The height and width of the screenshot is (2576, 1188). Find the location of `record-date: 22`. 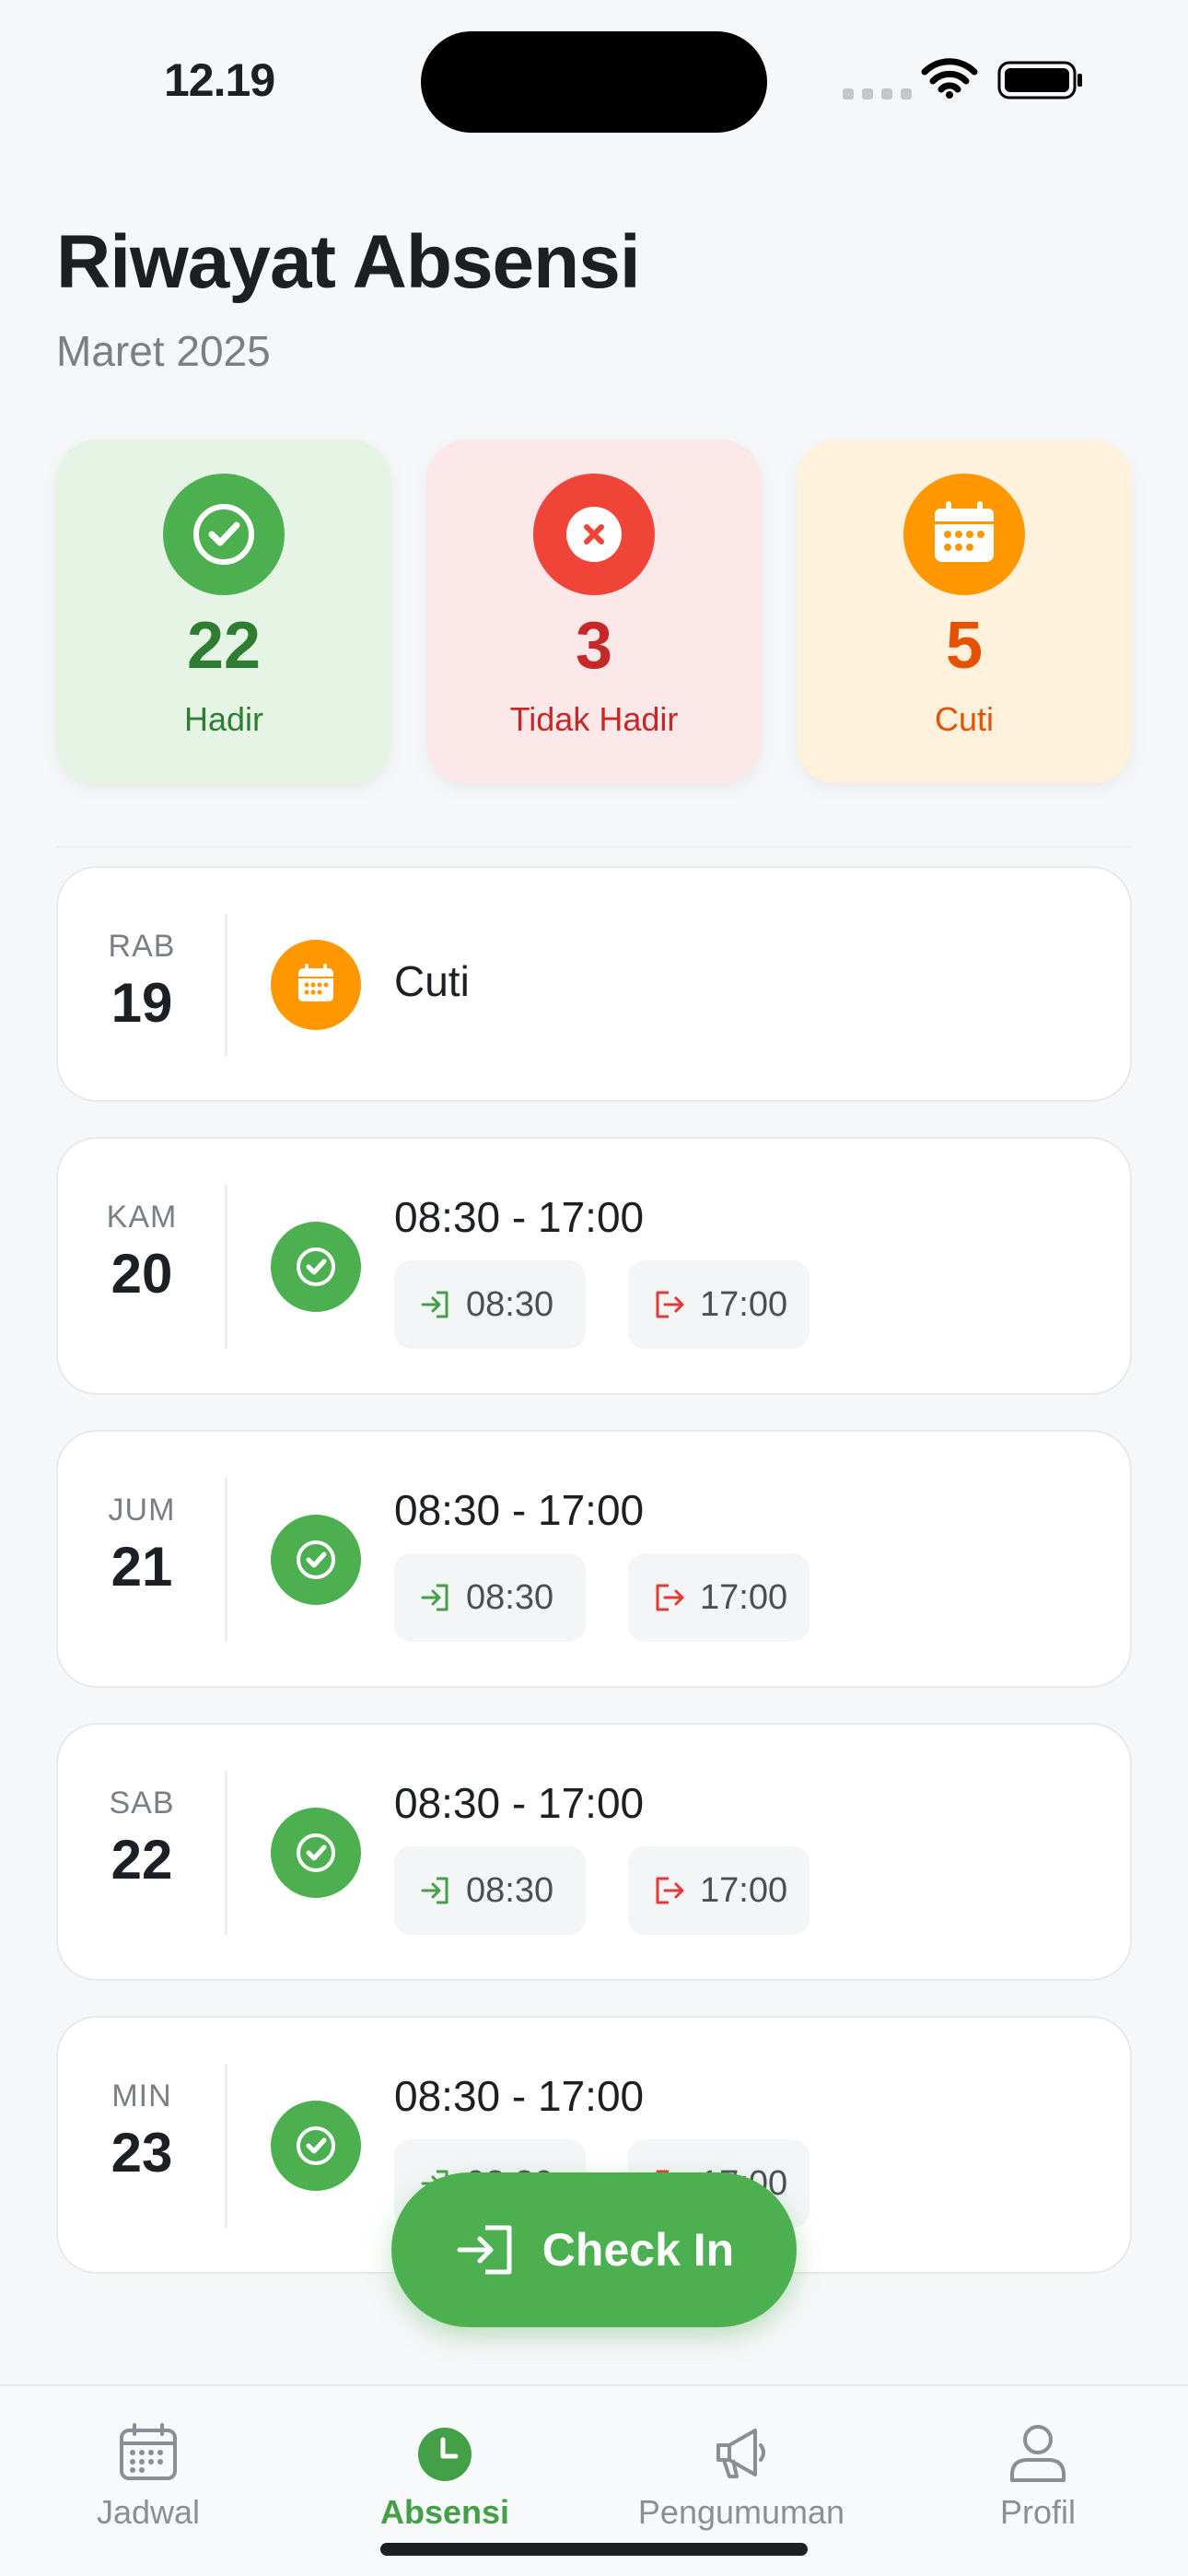

record-date: 22 is located at coordinates (142, 1860).